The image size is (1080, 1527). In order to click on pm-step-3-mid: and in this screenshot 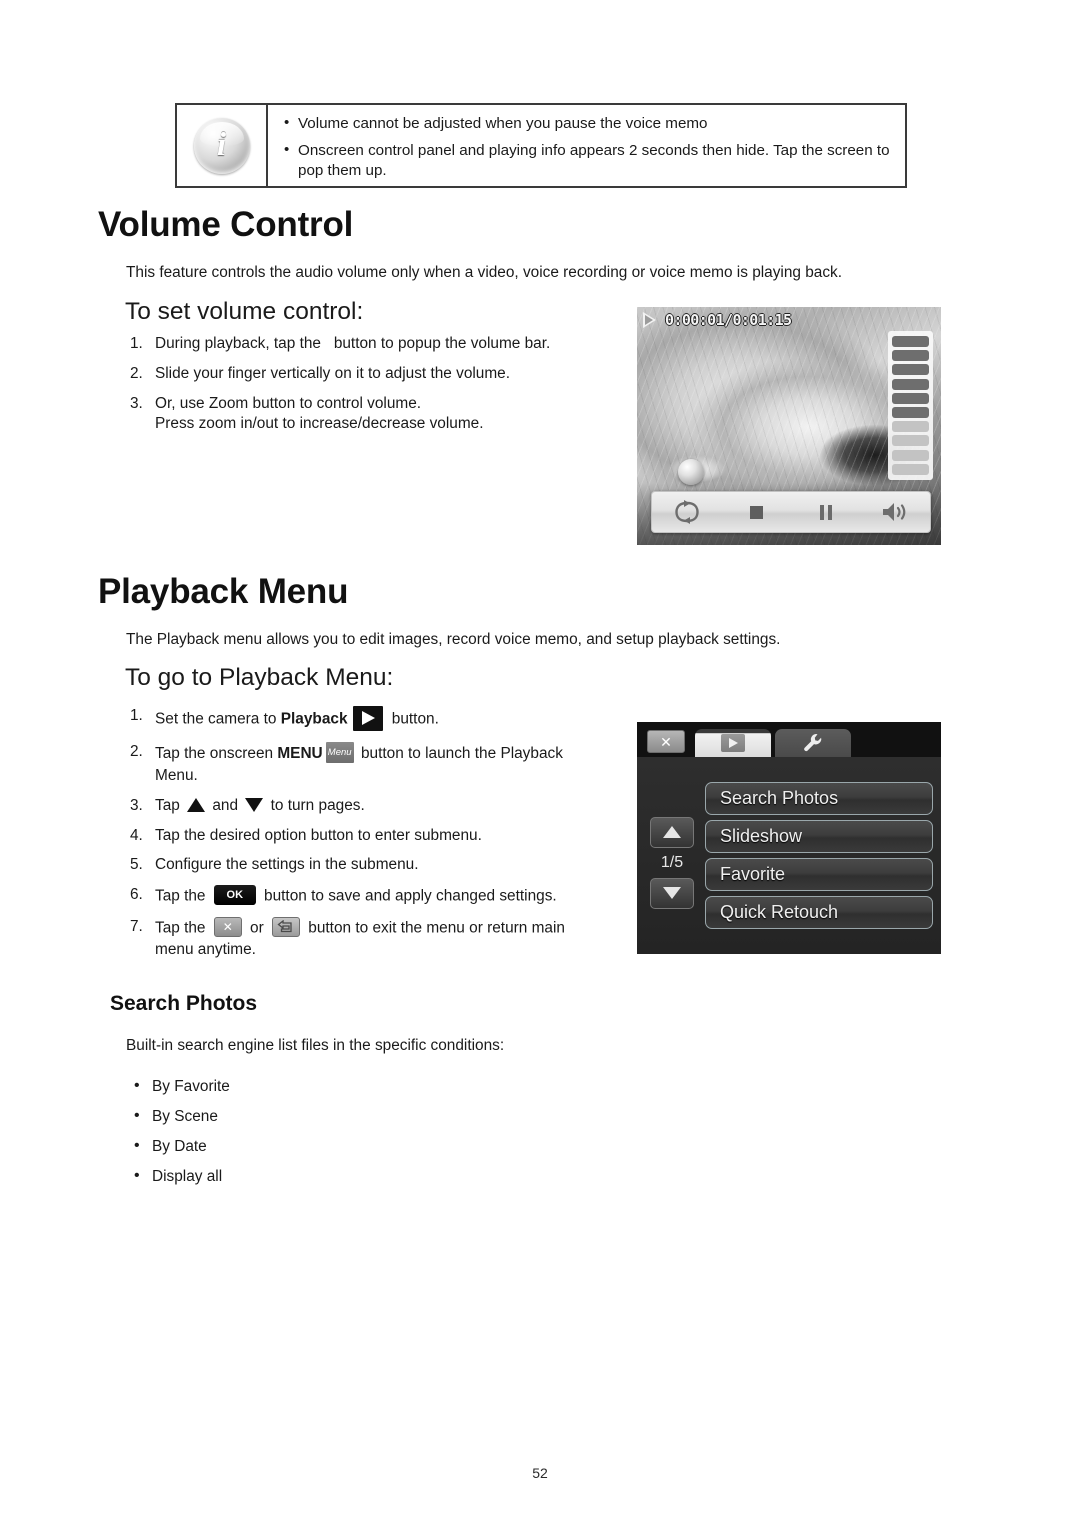, I will do `click(225, 805)`.